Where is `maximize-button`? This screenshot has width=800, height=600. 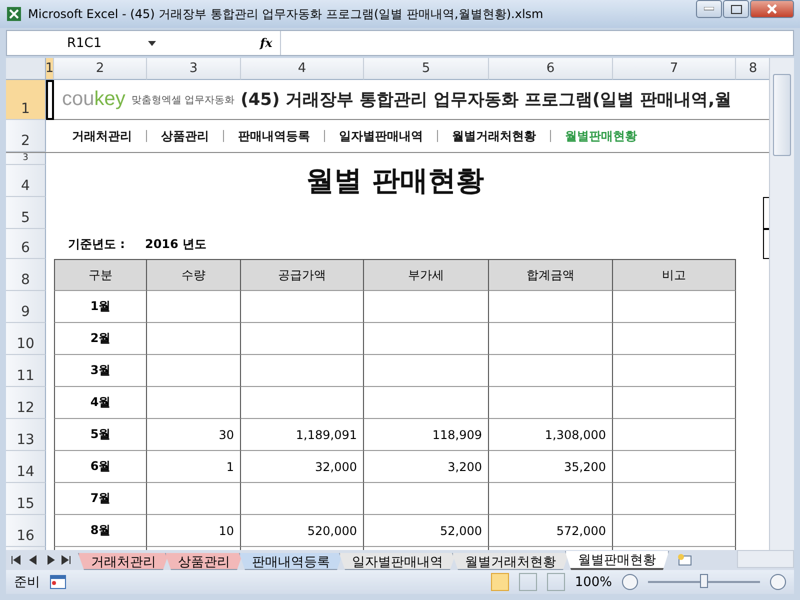
maximize-button is located at coordinates (736, 9).